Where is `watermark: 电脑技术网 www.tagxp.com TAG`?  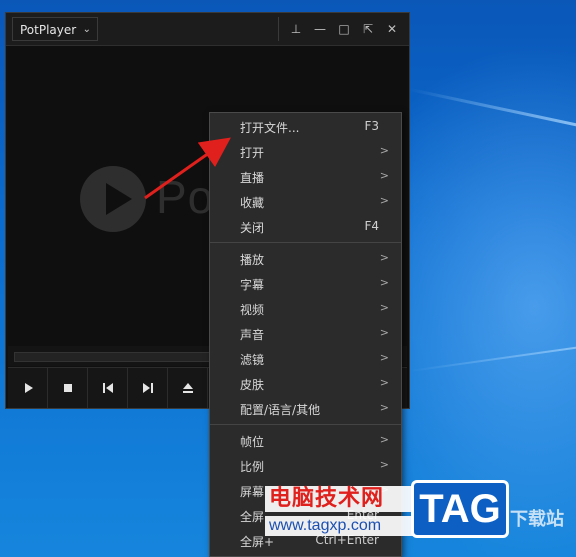
watermark: 电脑技术网 www.tagxp.com TAG is located at coordinates (387, 510).